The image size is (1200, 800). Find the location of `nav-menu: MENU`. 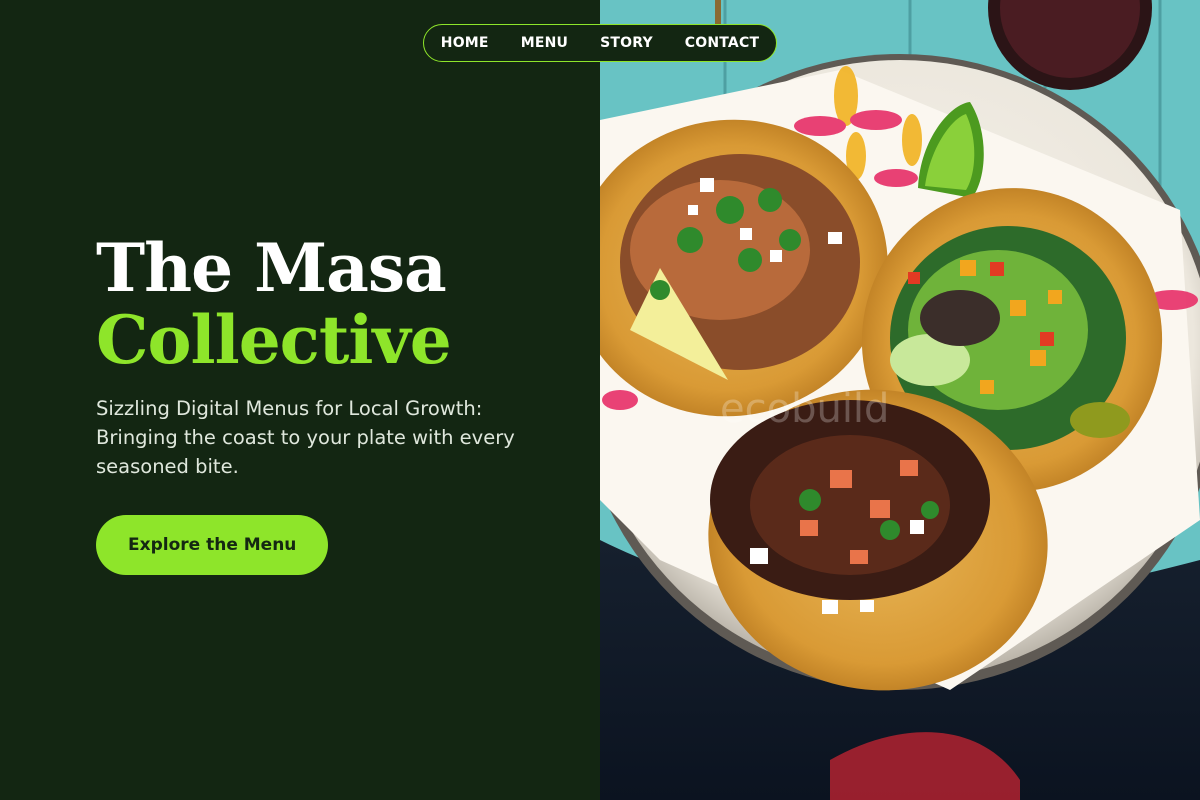

nav-menu: MENU is located at coordinates (544, 43).